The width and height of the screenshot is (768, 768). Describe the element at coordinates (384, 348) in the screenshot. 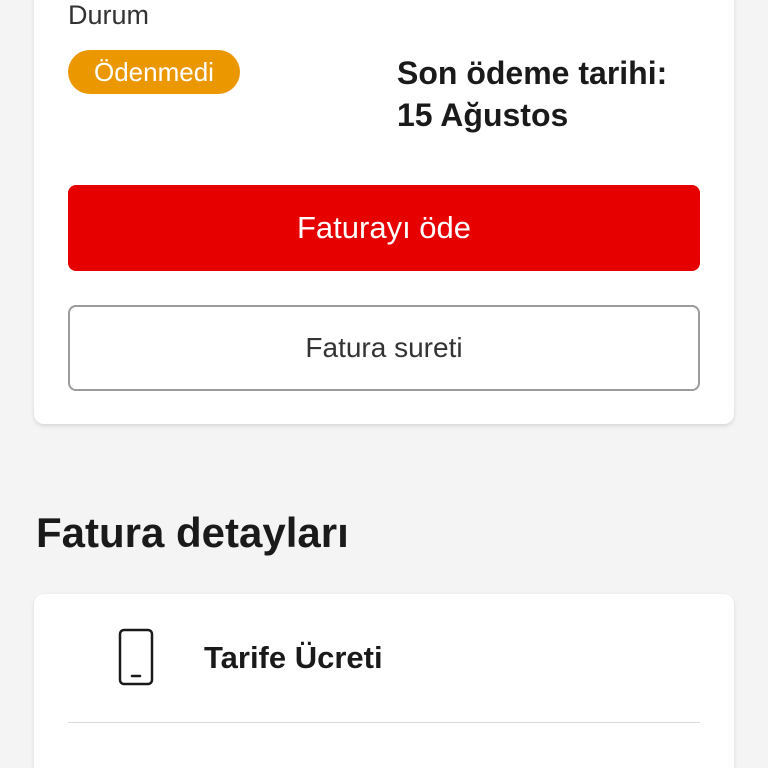

I see `bill-copy-button: Fatura sureti` at that location.